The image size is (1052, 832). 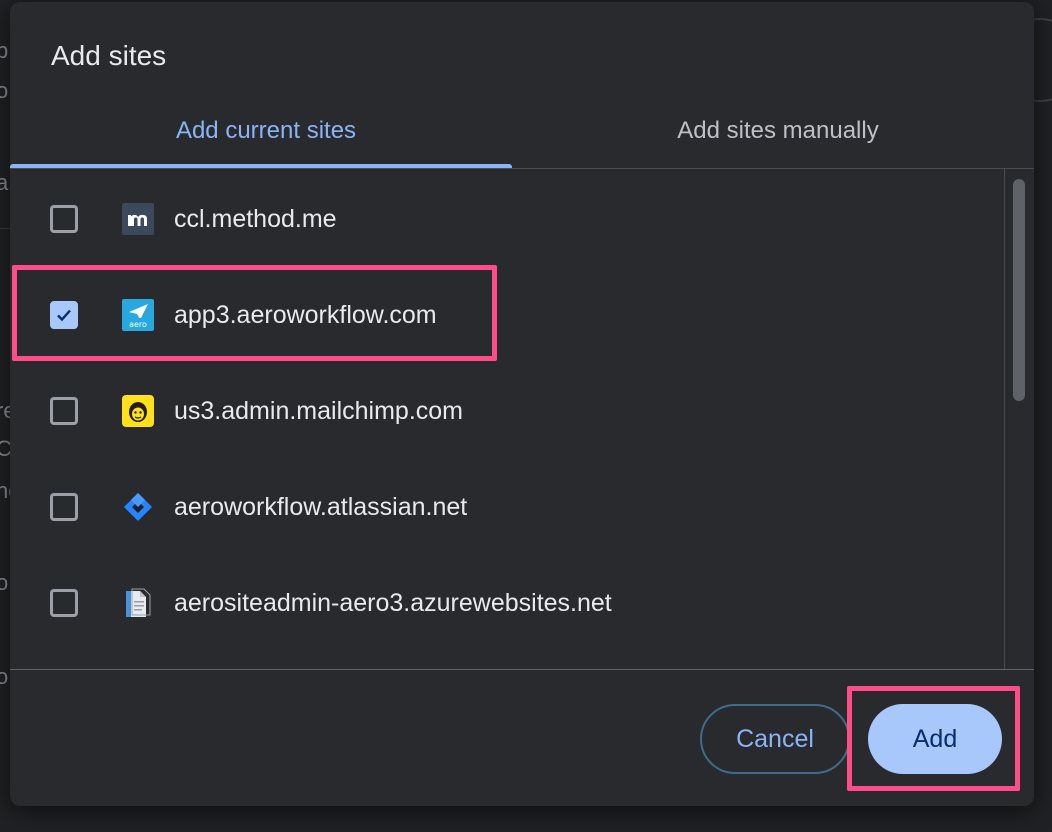 What do you see at coordinates (393, 602) in the screenshot?
I see `site-label: aerositeadmin-aero3.azurewebsites.net` at bounding box center [393, 602].